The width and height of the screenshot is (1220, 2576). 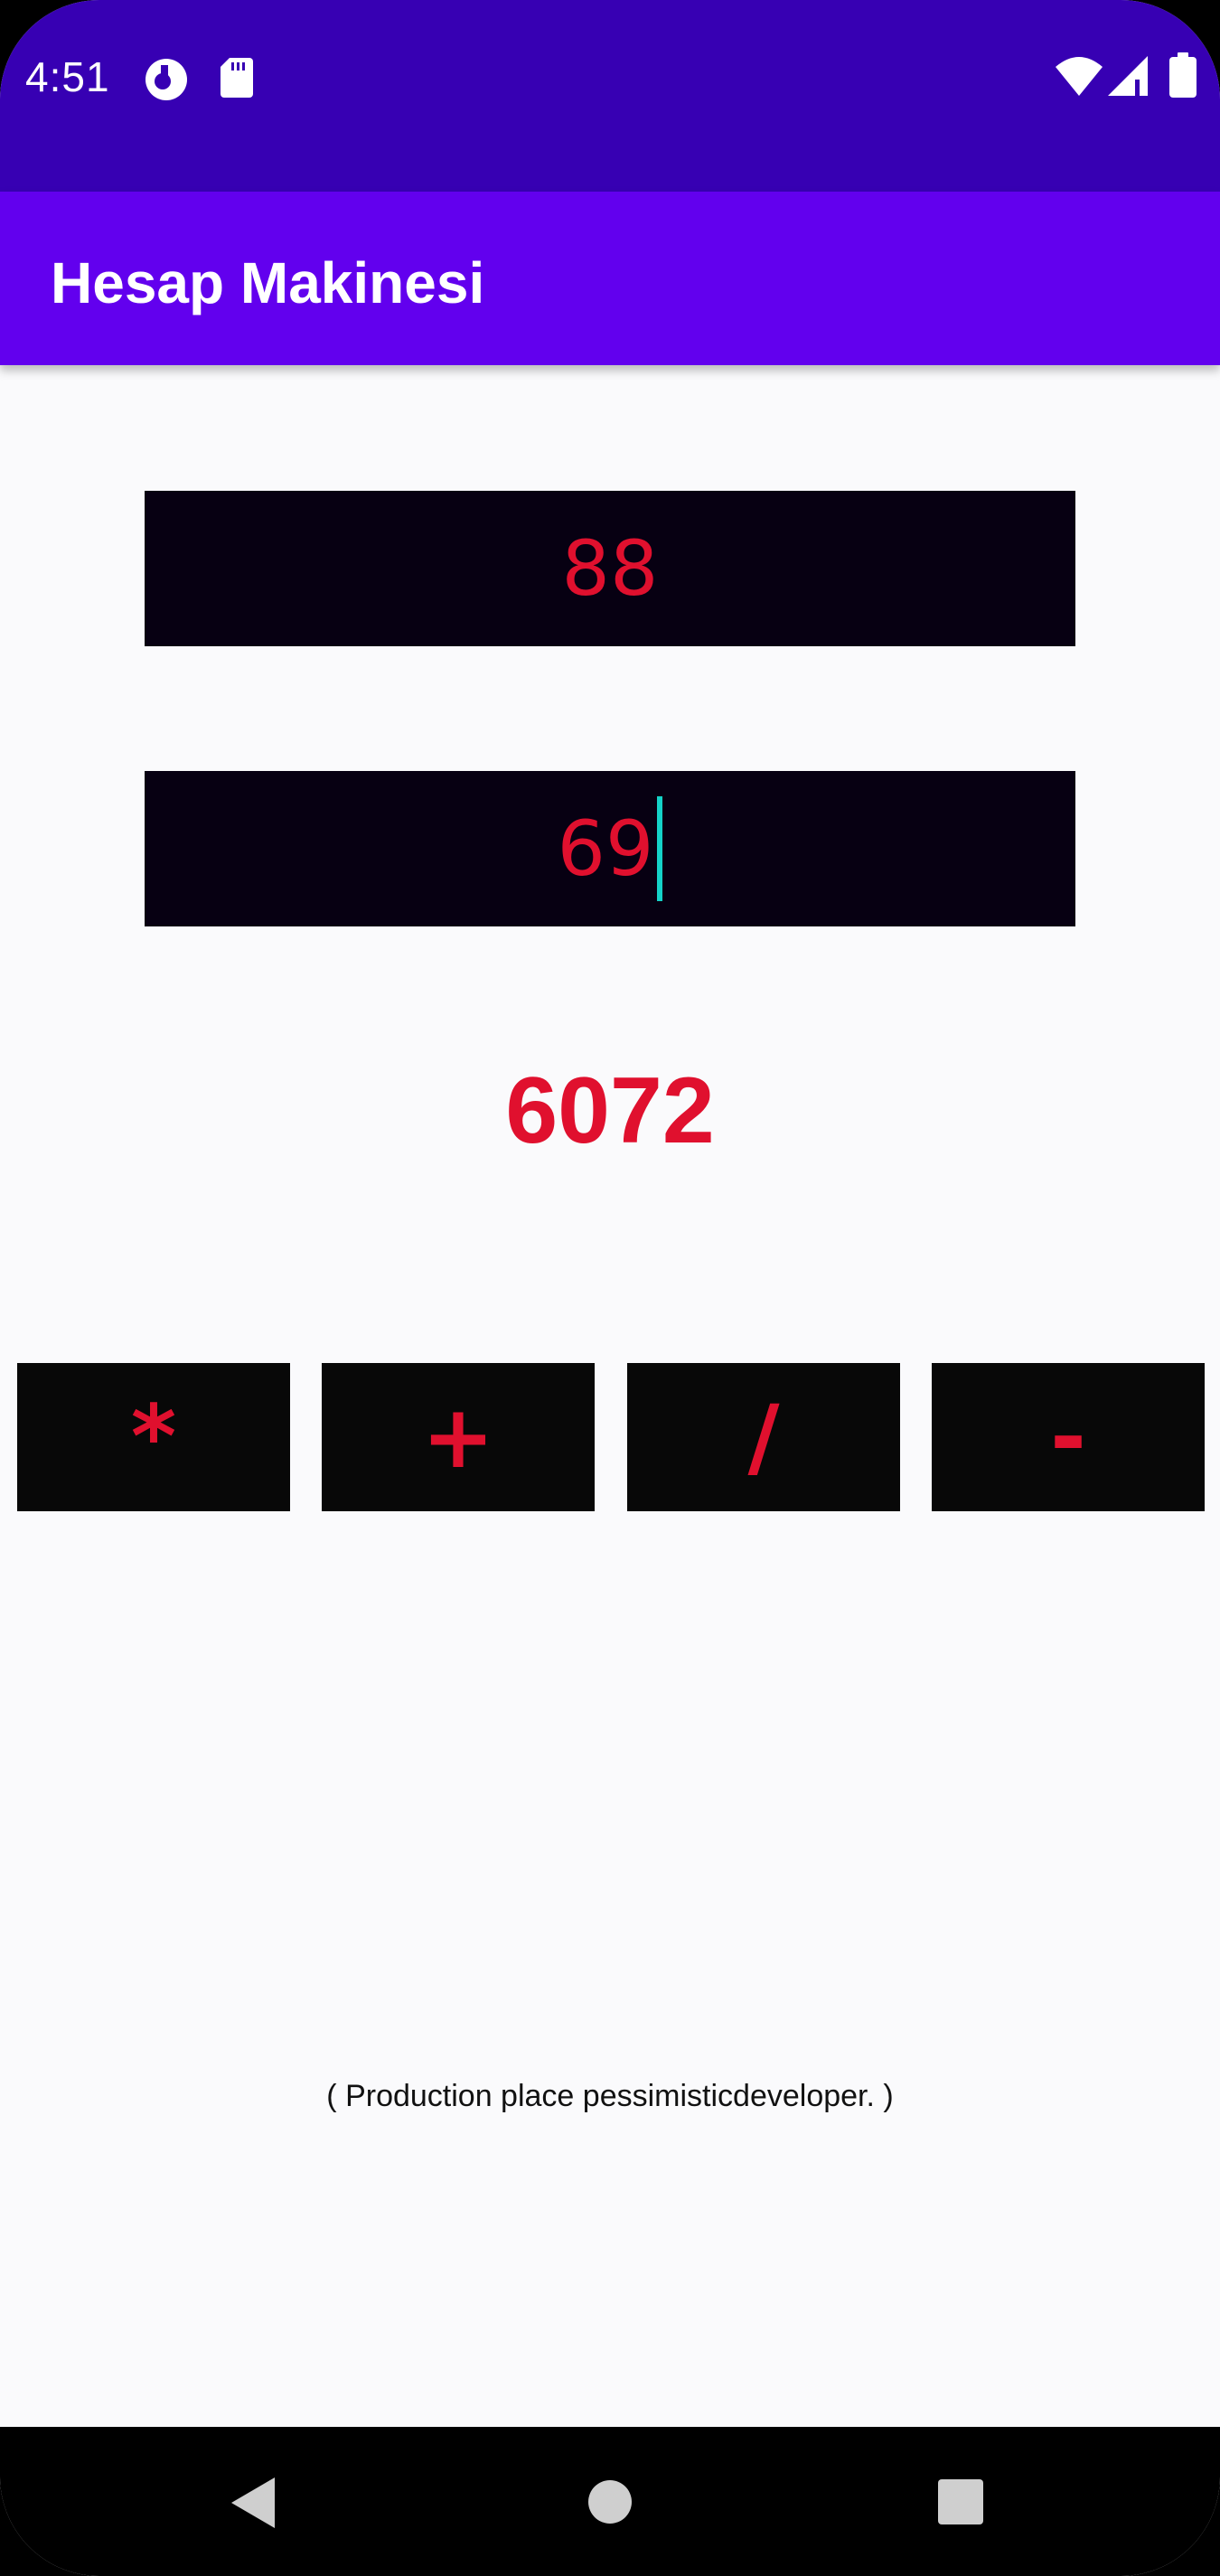 I want to click on subtract-button: -, so click(x=1068, y=1437).